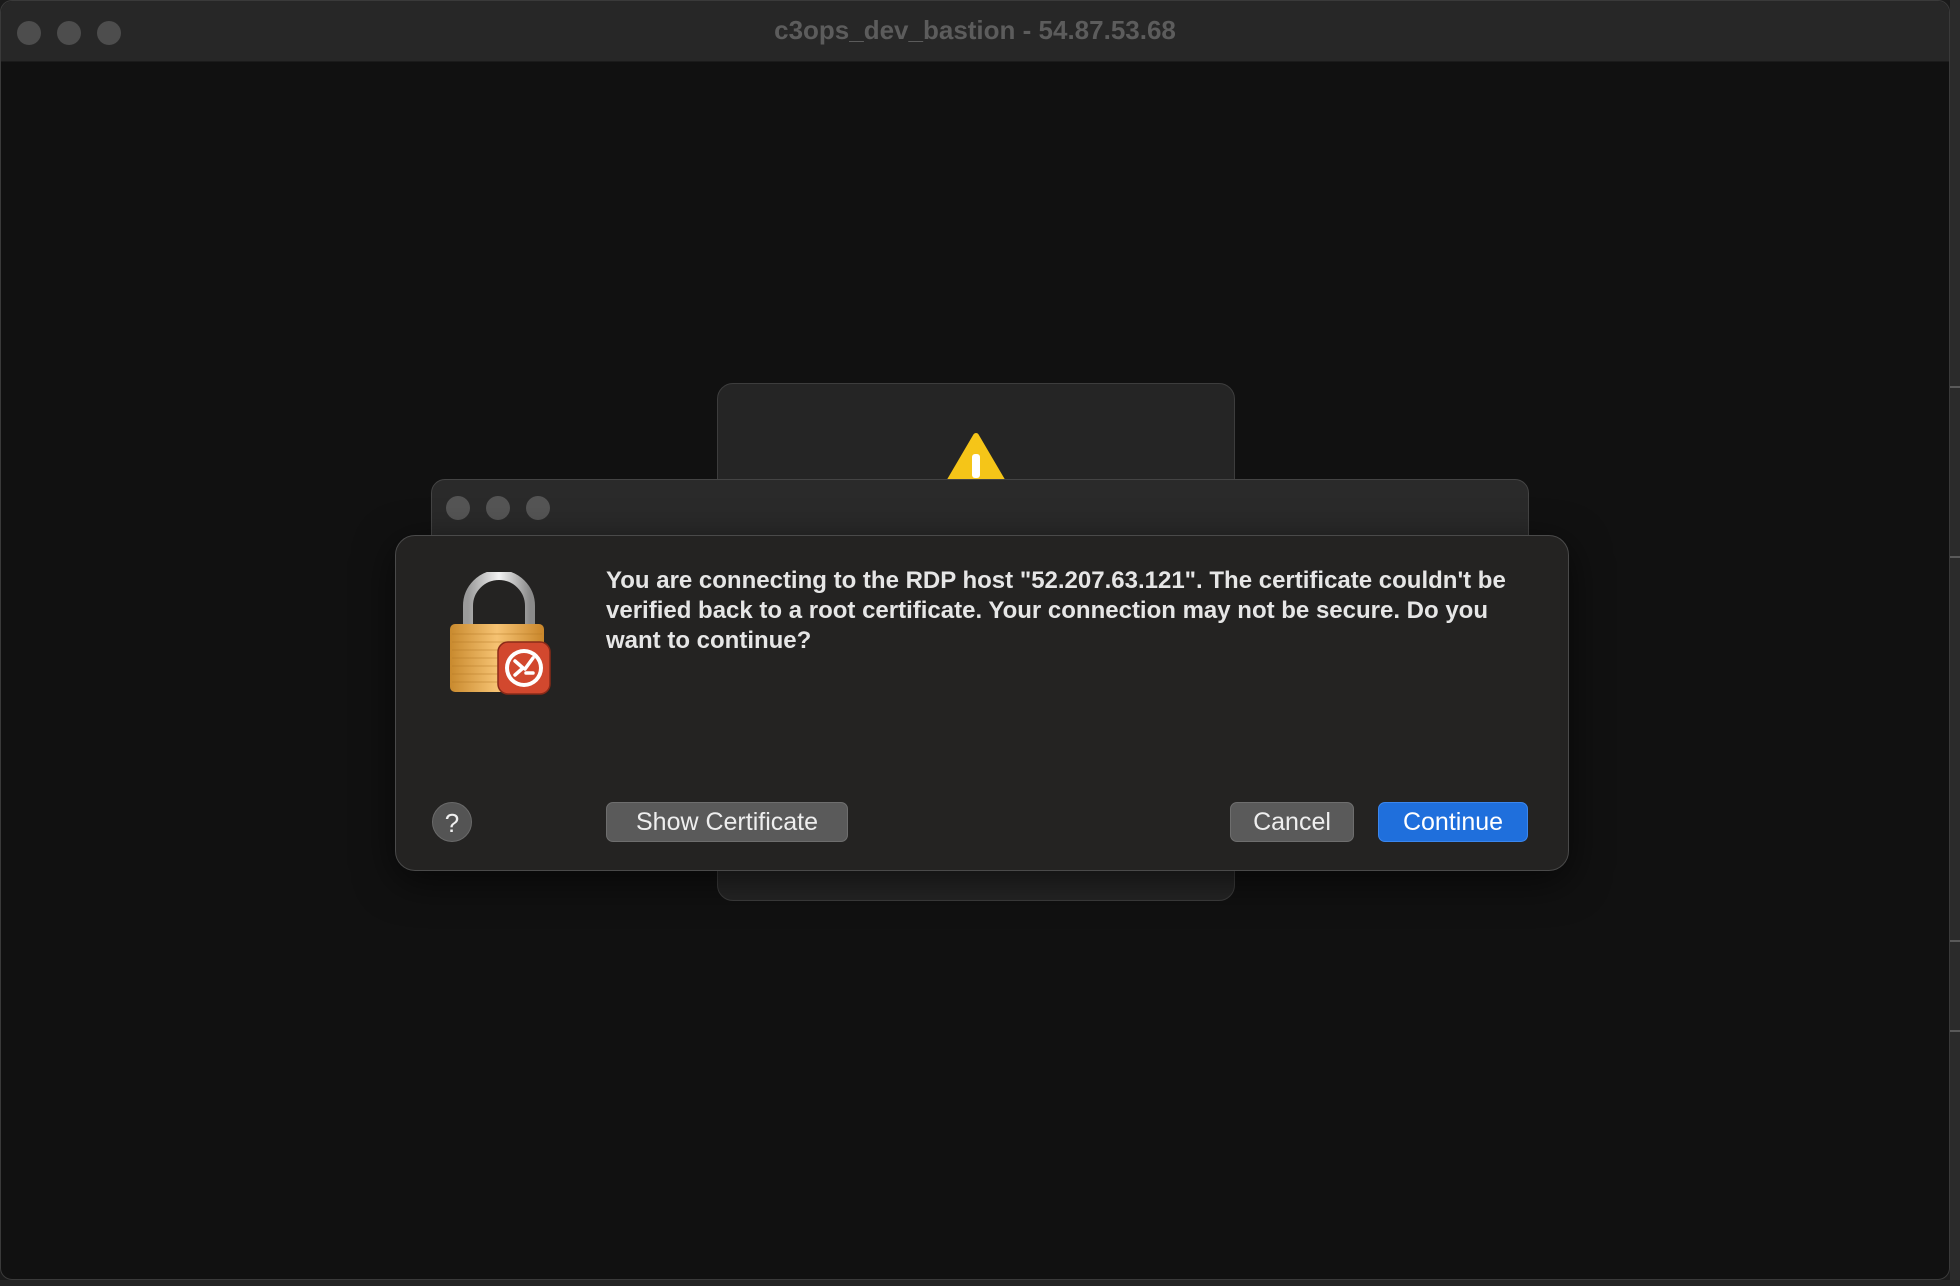 The image size is (1960, 1286). What do you see at coordinates (727, 822) in the screenshot?
I see `show-certificate-button: Show Certificate` at bounding box center [727, 822].